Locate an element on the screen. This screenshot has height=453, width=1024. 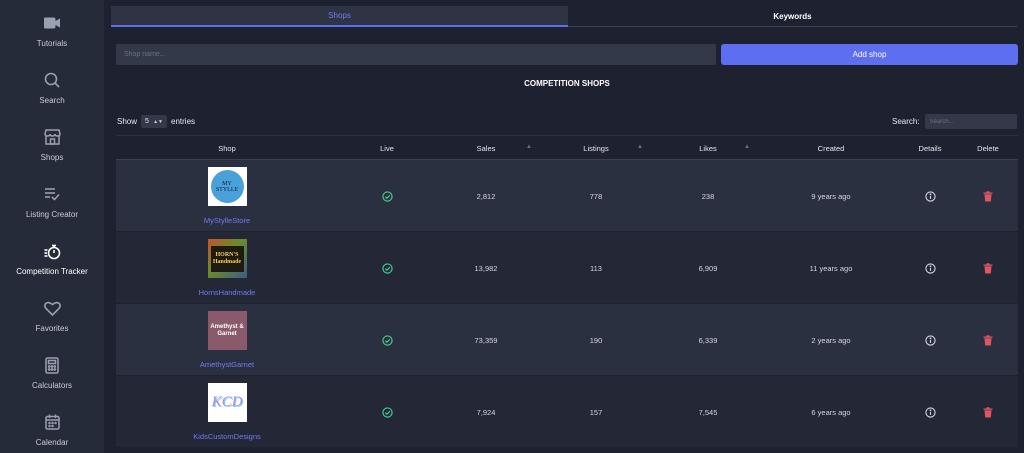
sales-cell: 13,982 is located at coordinates (486, 268).